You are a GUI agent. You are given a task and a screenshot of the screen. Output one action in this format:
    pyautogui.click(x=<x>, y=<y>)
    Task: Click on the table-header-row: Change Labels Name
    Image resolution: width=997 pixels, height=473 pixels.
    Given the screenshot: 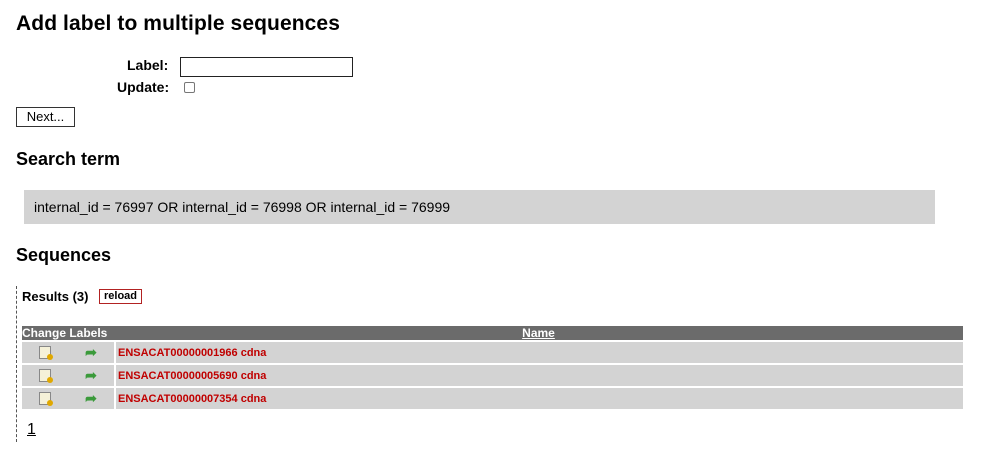 What is the action you would take?
    pyautogui.click(x=492, y=333)
    